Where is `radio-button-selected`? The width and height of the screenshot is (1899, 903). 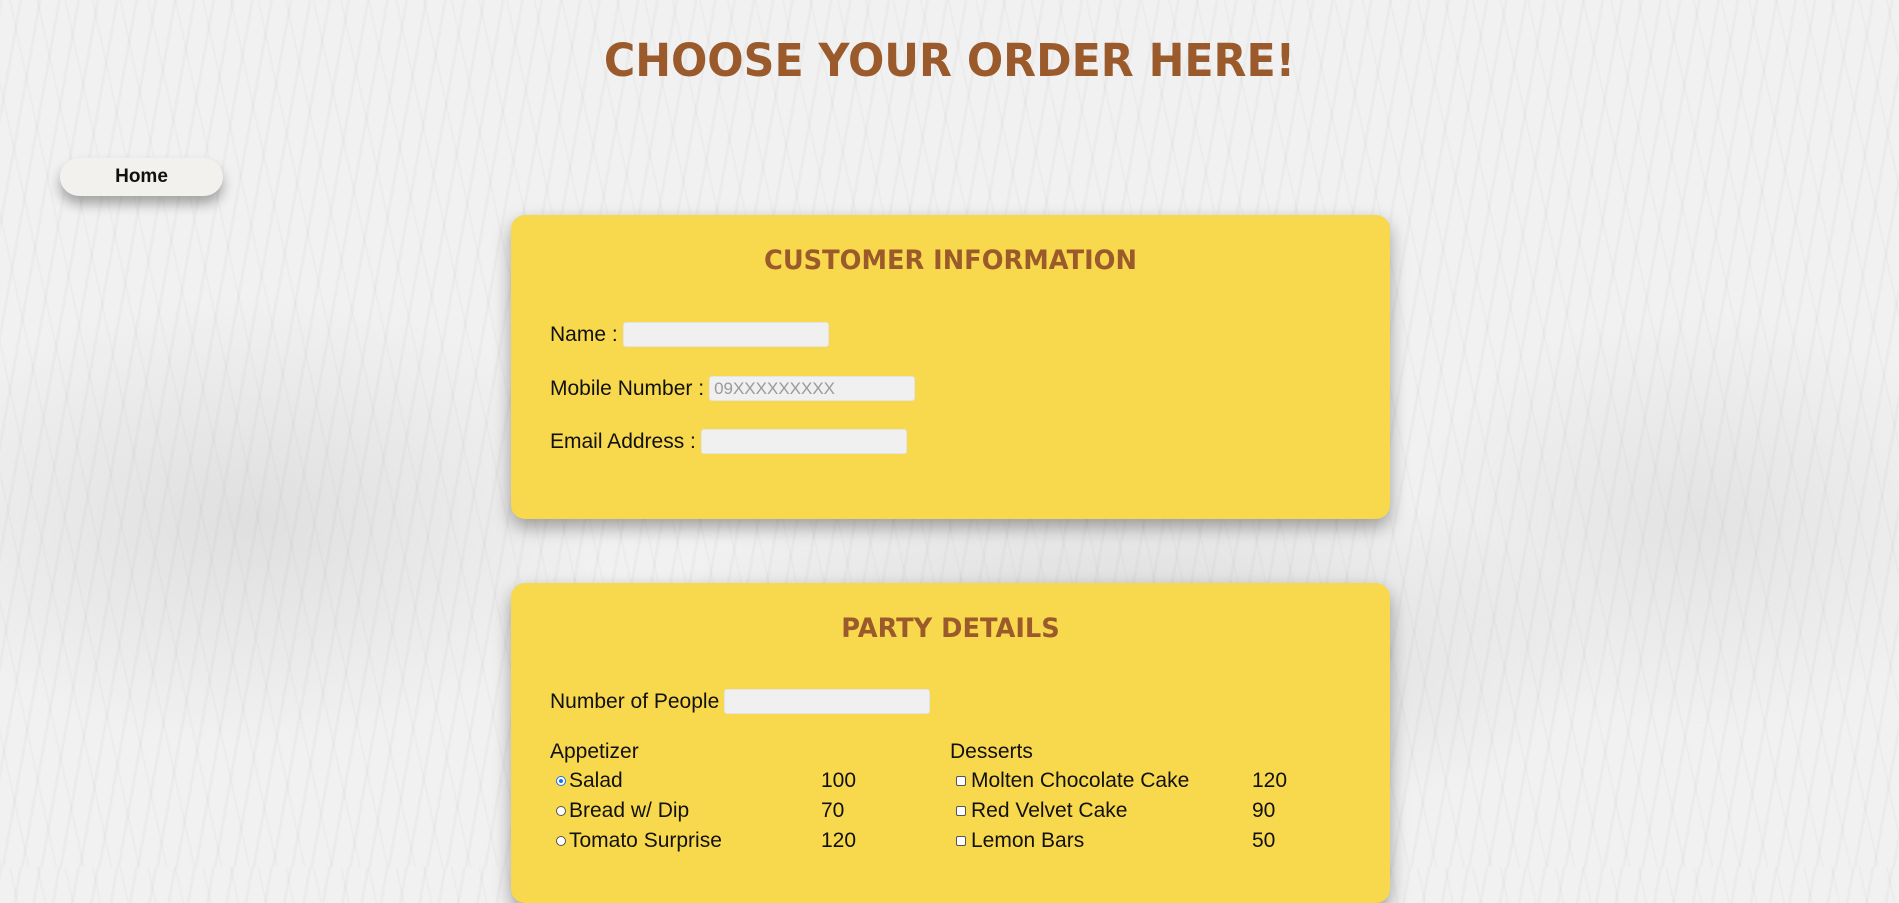 radio-button-selected is located at coordinates (561, 781).